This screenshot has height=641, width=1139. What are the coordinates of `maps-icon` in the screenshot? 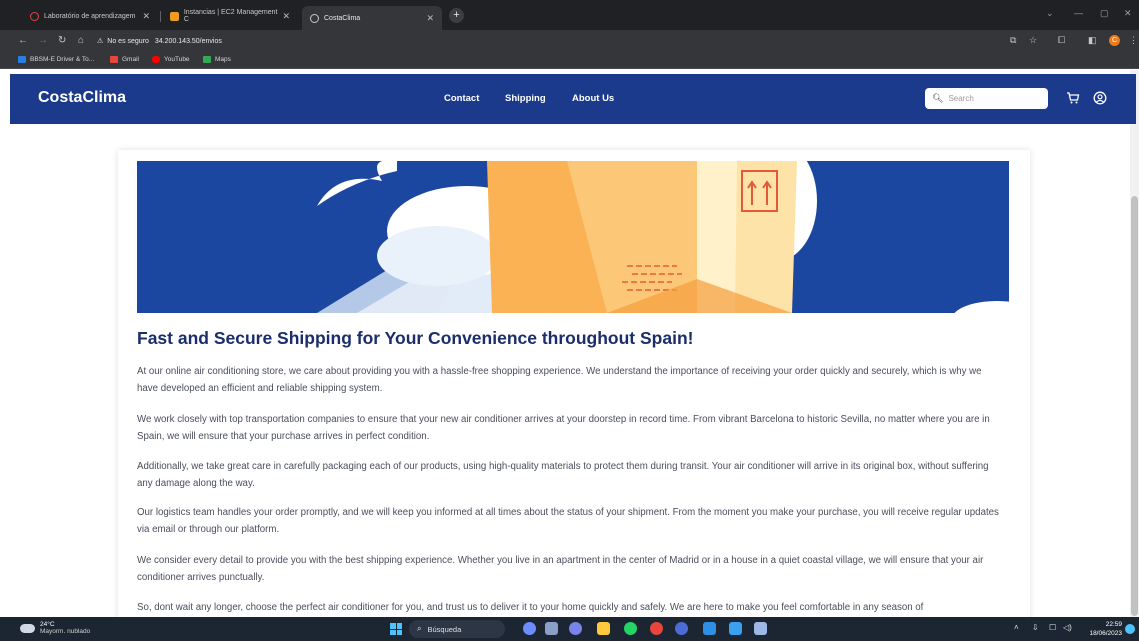 It's located at (207, 59).